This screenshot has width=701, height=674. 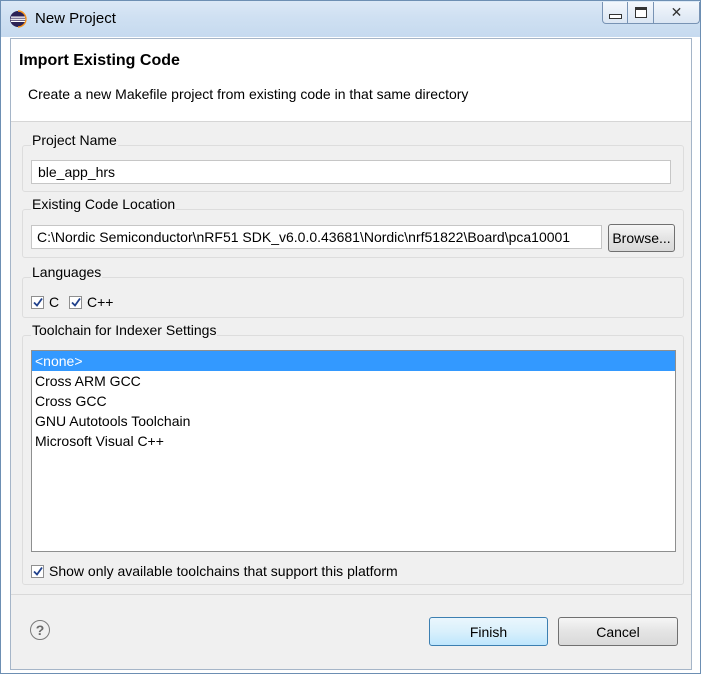 I want to click on cancel-button: Cancel, so click(x=618, y=631).